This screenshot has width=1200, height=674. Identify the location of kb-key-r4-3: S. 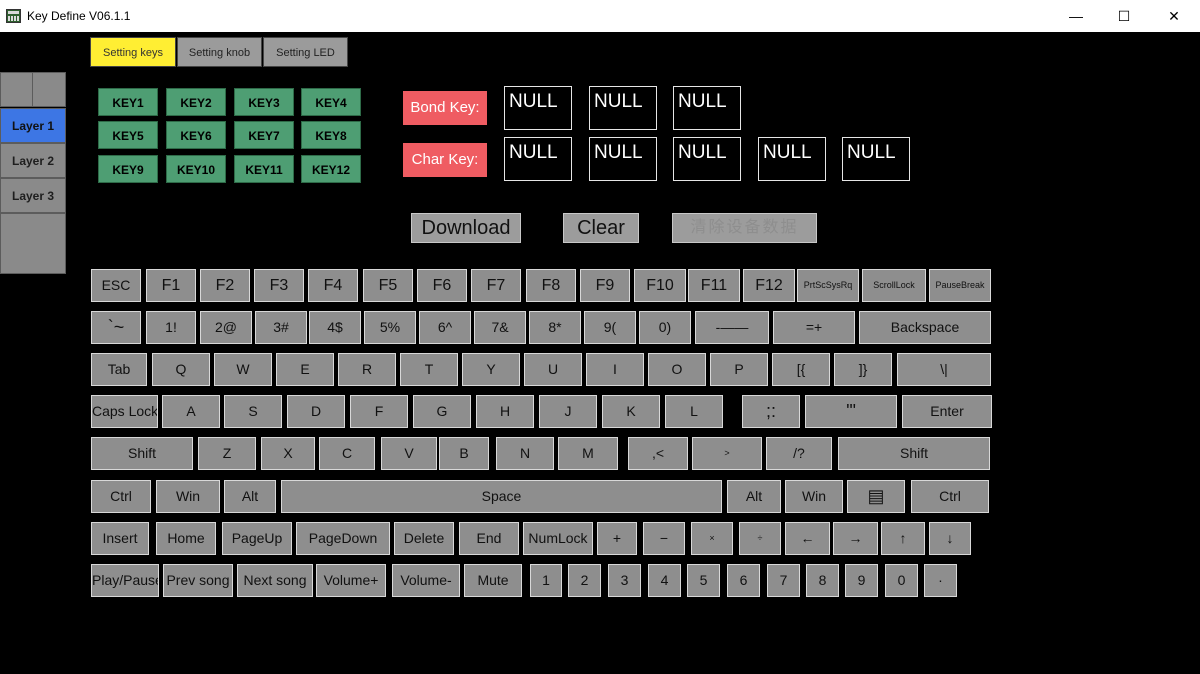
(253, 411).